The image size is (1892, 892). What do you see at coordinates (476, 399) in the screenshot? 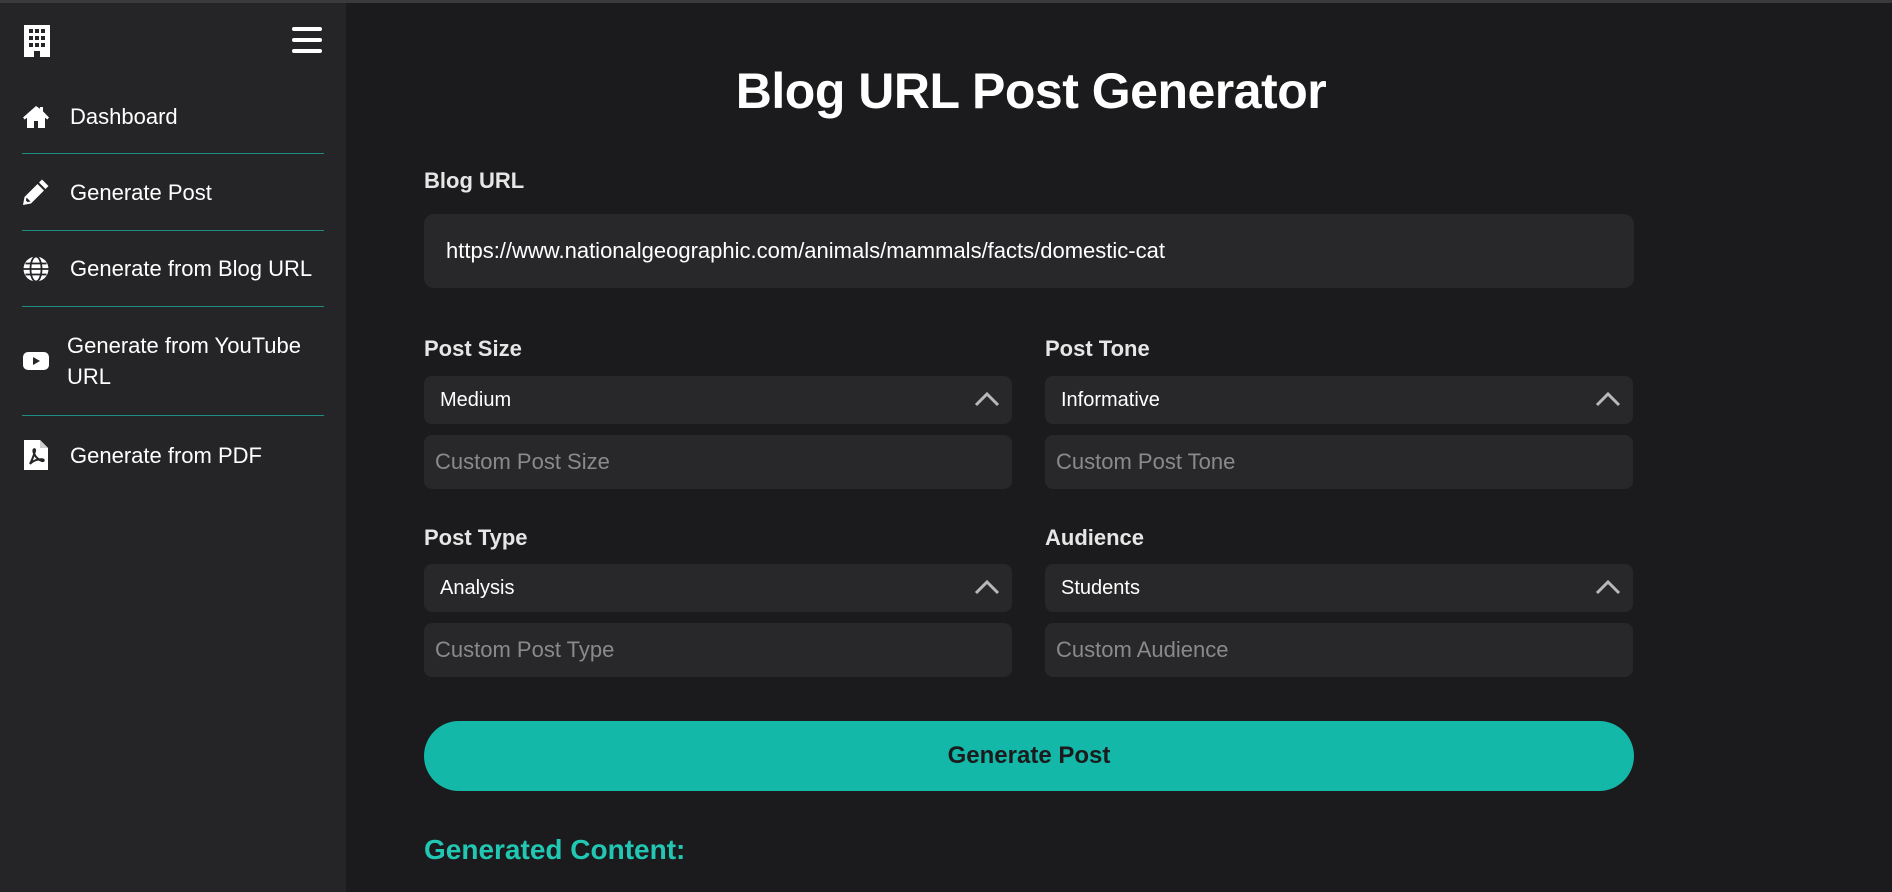
I see `post-size-selected-value: Medium` at bounding box center [476, 399].